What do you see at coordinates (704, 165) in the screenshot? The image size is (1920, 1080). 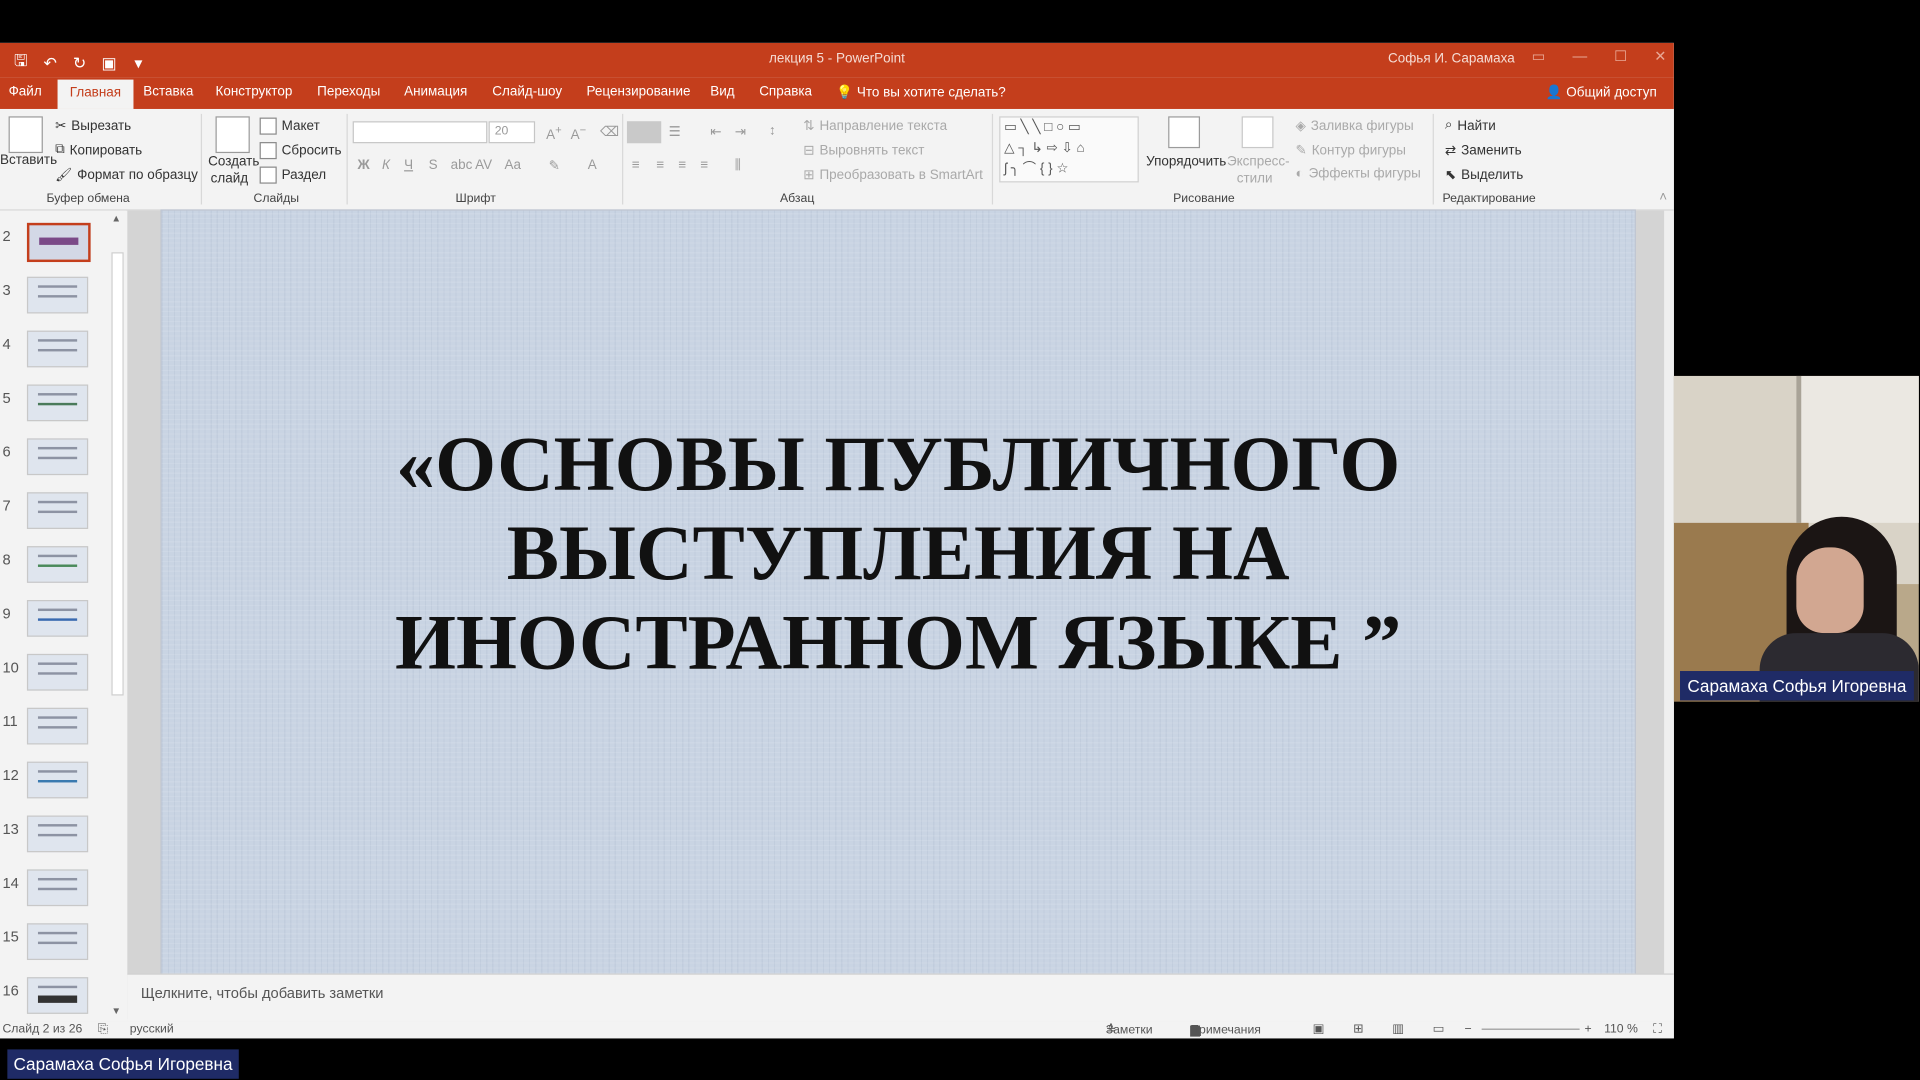 I see `justify-icon: ≡` at bounding box center [704, 165].